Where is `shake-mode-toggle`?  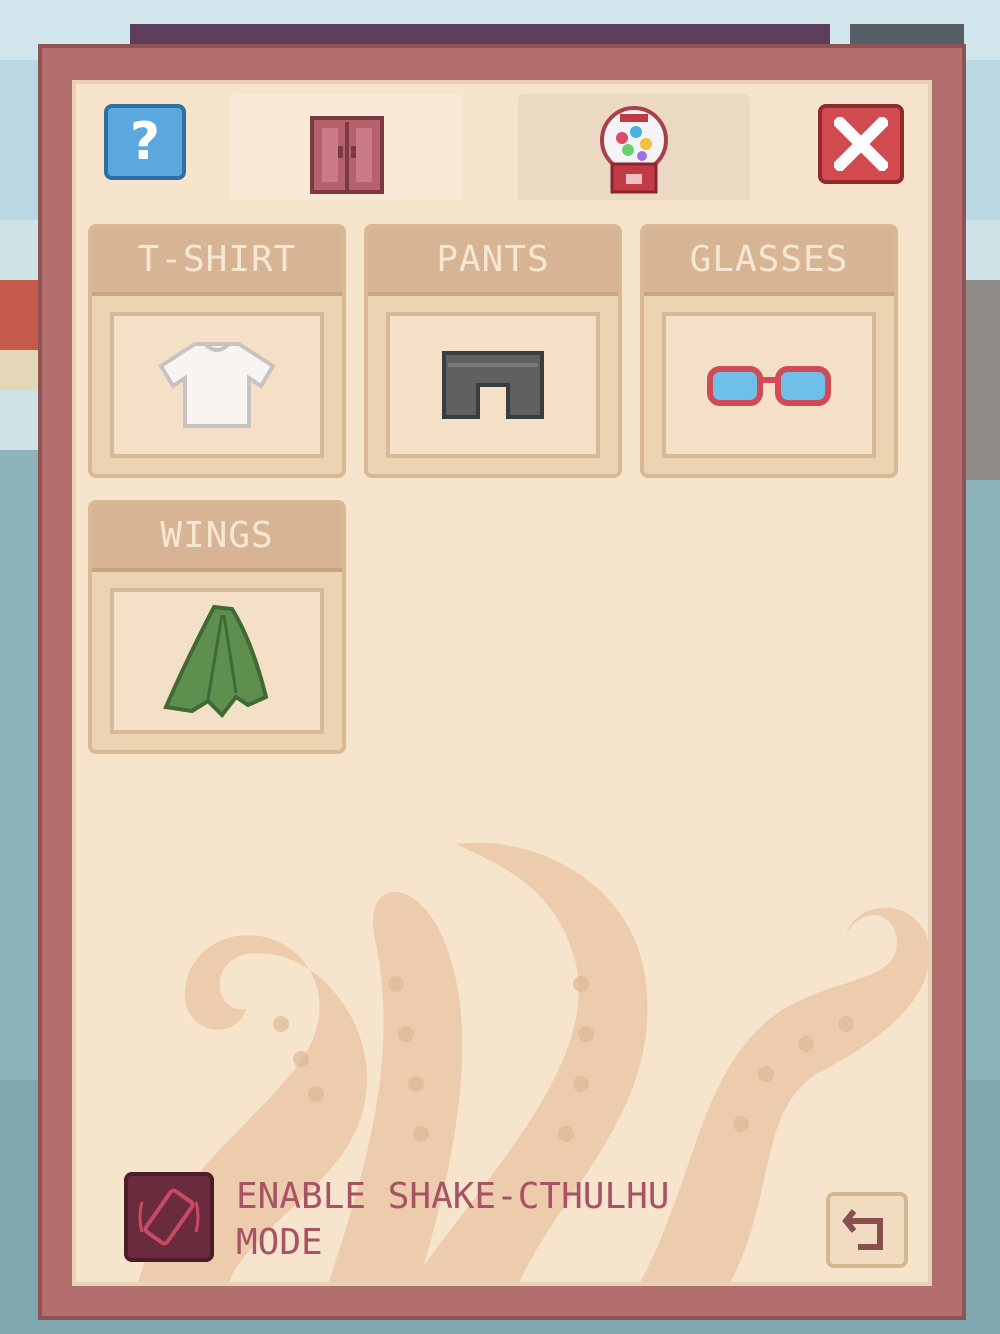
shake-mode-toggle is located at coordinates (169, 1217).